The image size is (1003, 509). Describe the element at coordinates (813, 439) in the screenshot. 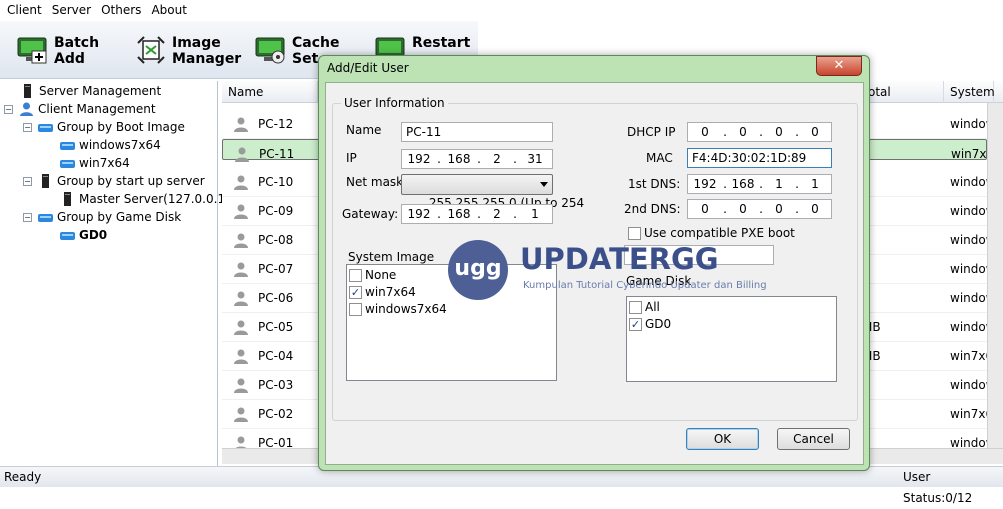

I see `cancel-button: Cancel` at that location.